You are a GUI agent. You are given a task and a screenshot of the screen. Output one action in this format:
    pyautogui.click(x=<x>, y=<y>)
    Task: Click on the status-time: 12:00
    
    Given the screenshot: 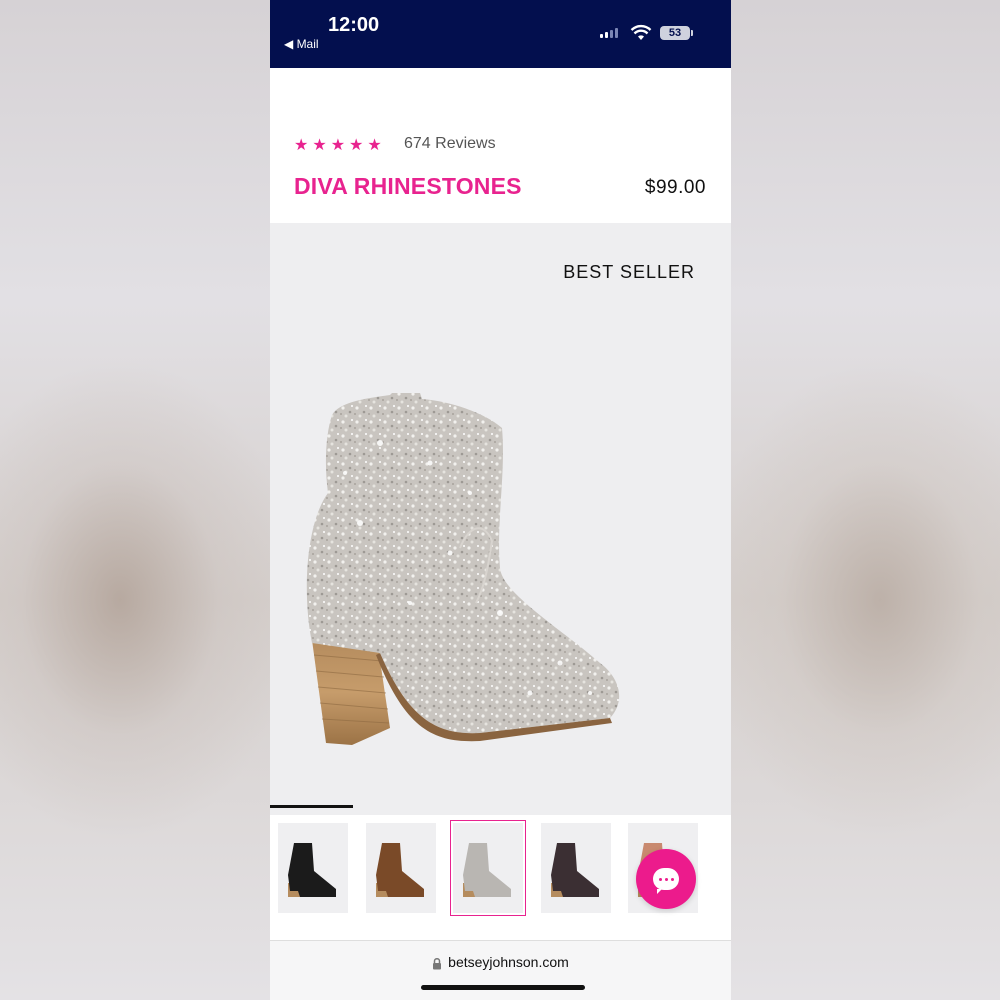 What is the action you would take?
    pyautogui.click(x=354, y=25)
    